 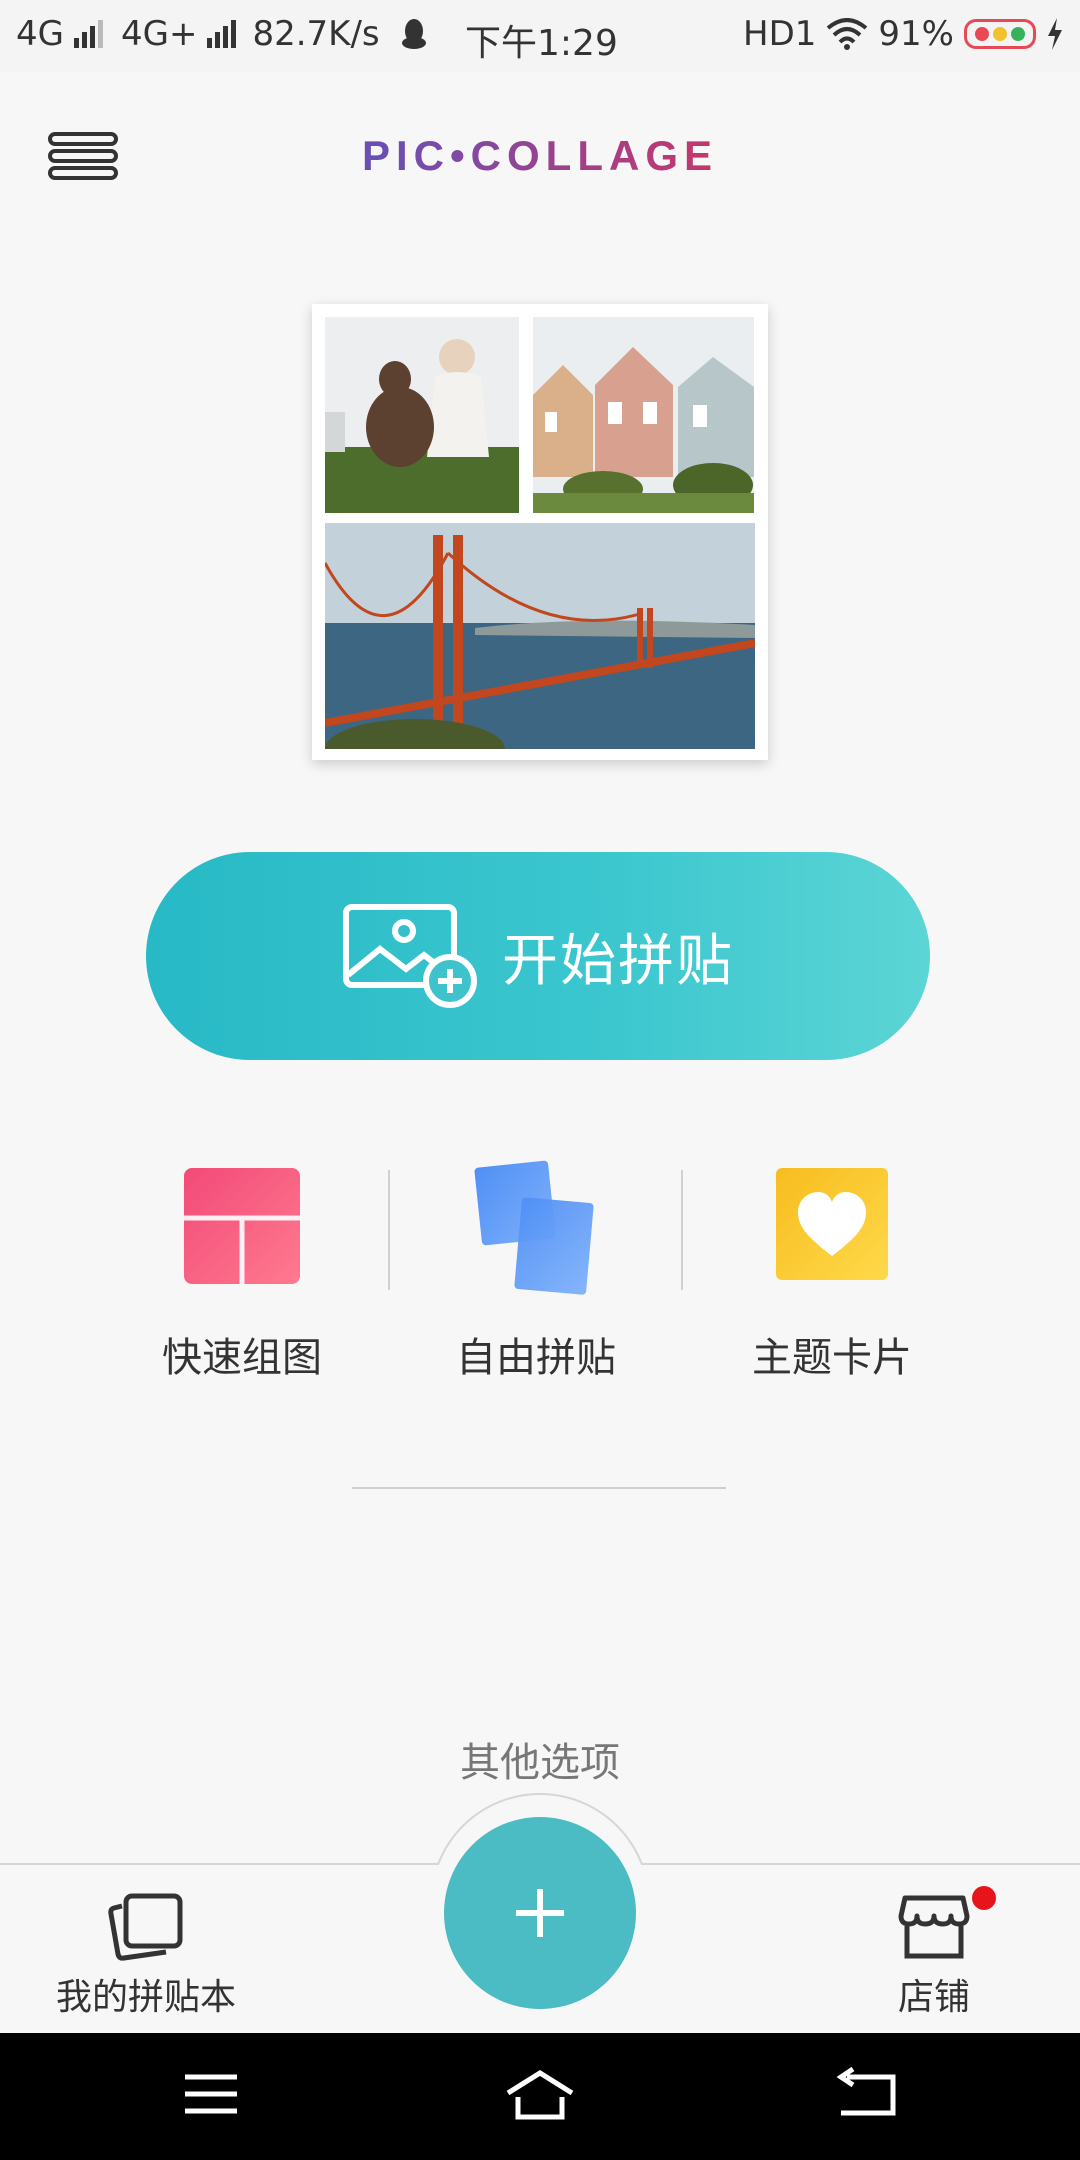 What do you see at coordinates (145, 1927) in the screenshot?
I see `collage-book-icon` at bounding box center [145, 1927].